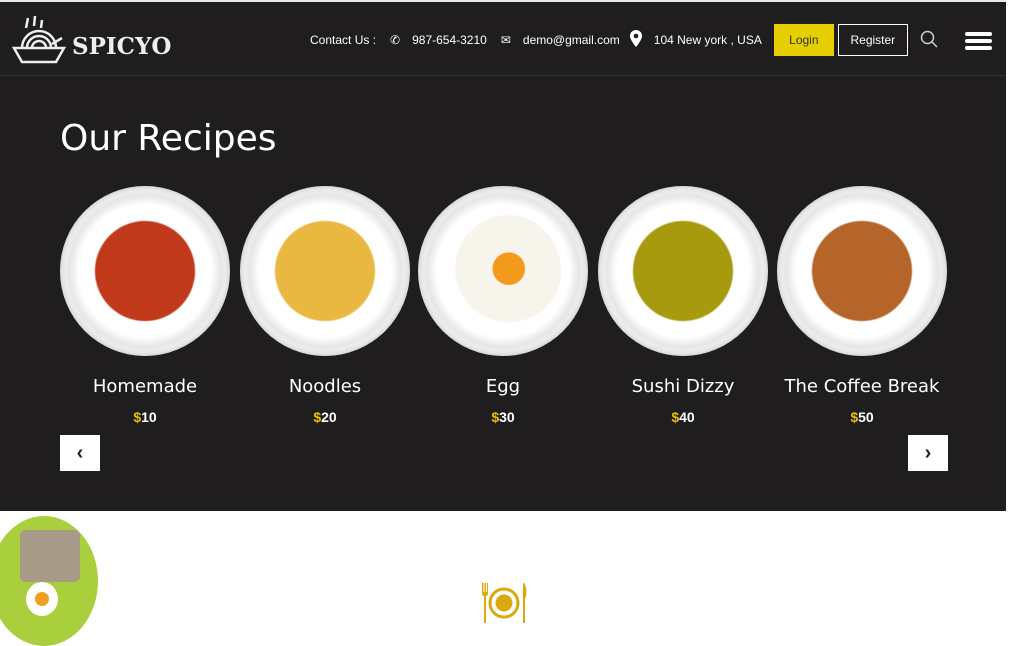 This screenshot has width=1009, height=646. What do you see at coordinates (504, 605) in the screenshot?
I see `dining-icon` at bounding box center [504, 605].